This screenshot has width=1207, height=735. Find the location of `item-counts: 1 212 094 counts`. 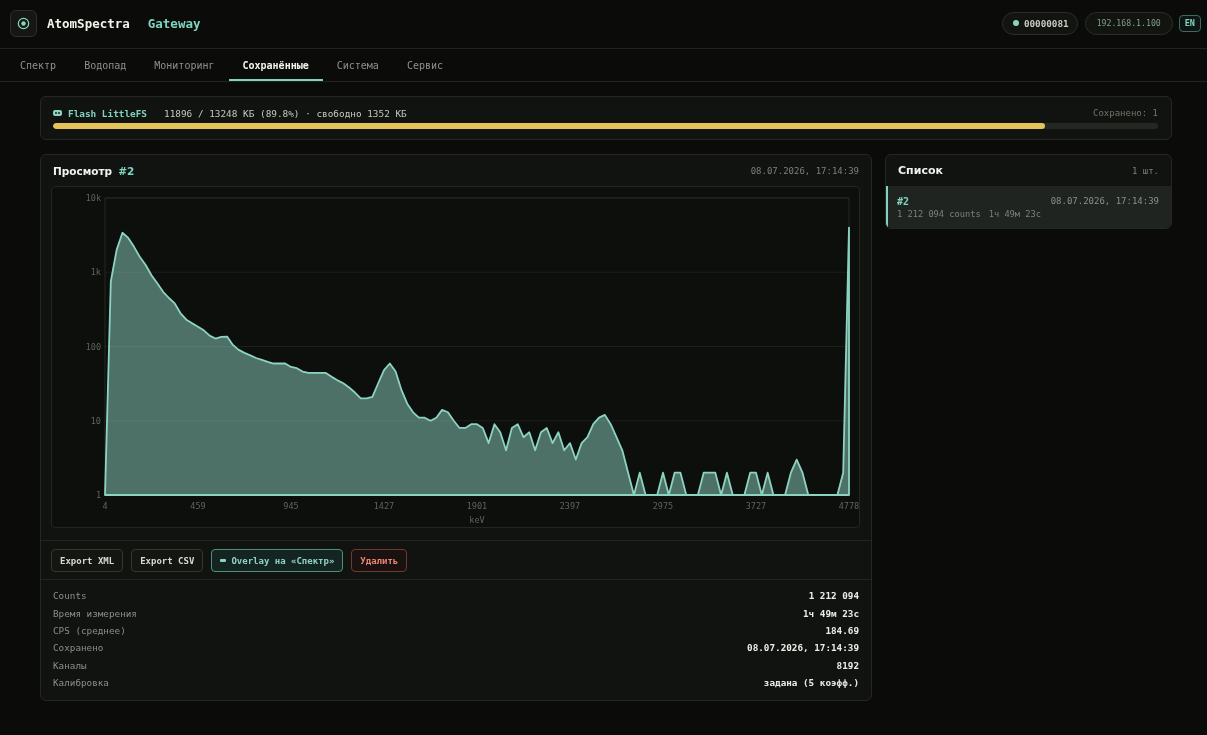

item-counts: 1 212 094 counts is located at coordinates (939, 214).